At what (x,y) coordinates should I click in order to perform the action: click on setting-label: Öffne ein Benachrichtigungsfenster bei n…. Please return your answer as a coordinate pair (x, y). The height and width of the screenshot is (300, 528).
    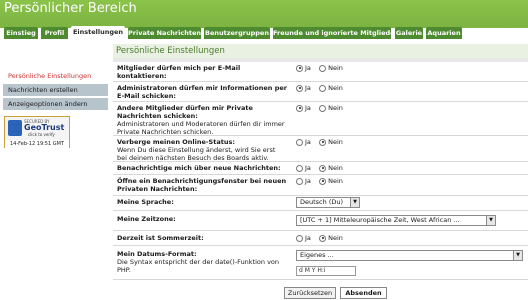
    Looking at the image, I should click on (202, 185).